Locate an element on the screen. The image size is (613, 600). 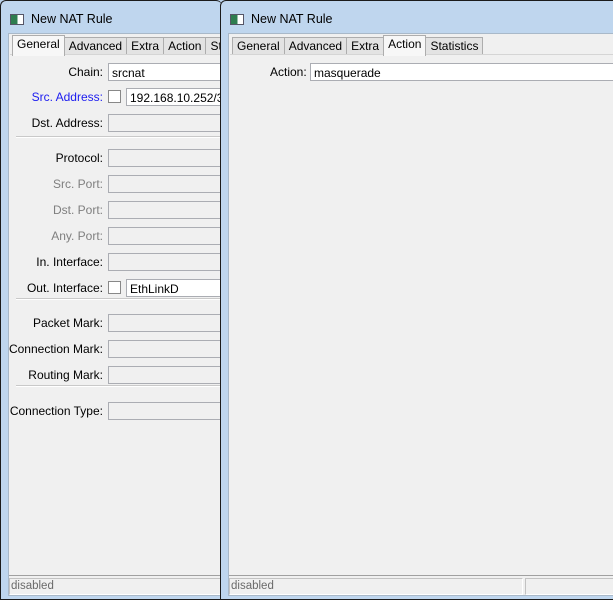
row-dst-port: Dst. Port: is located at coordinates (116, 210).